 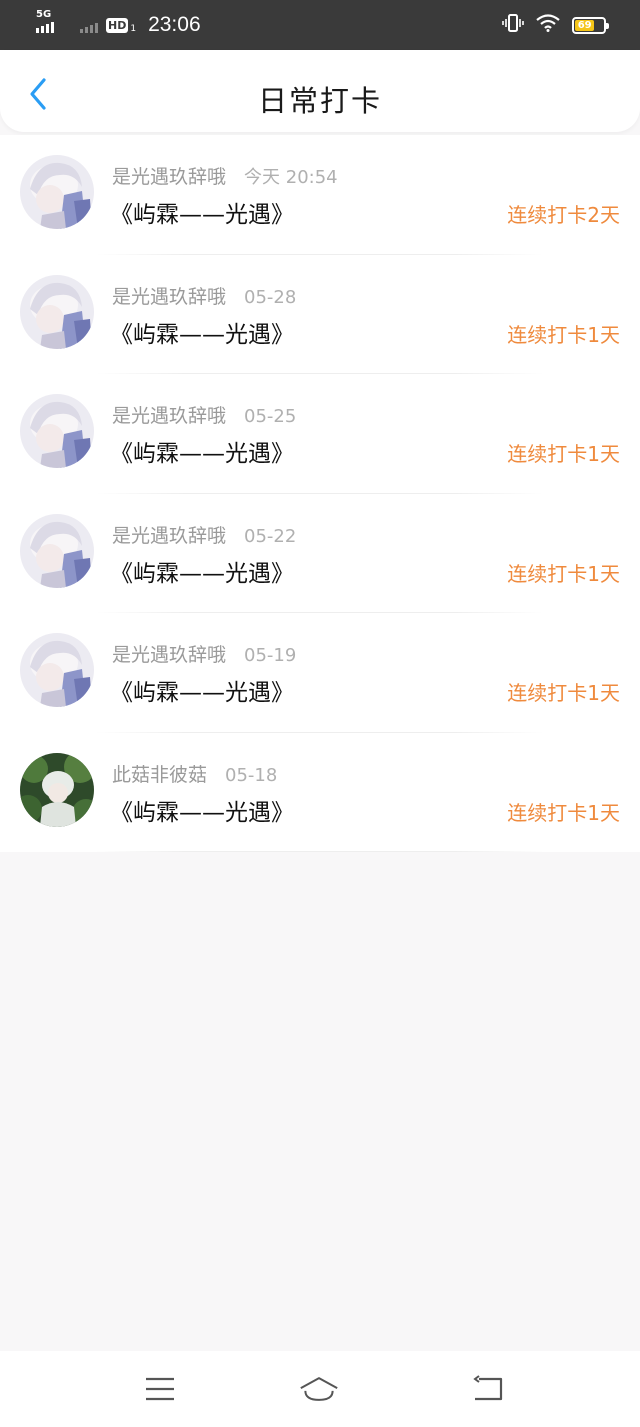 I want to click on signal-5g-icon: 5G, so click(x=45, y=21).